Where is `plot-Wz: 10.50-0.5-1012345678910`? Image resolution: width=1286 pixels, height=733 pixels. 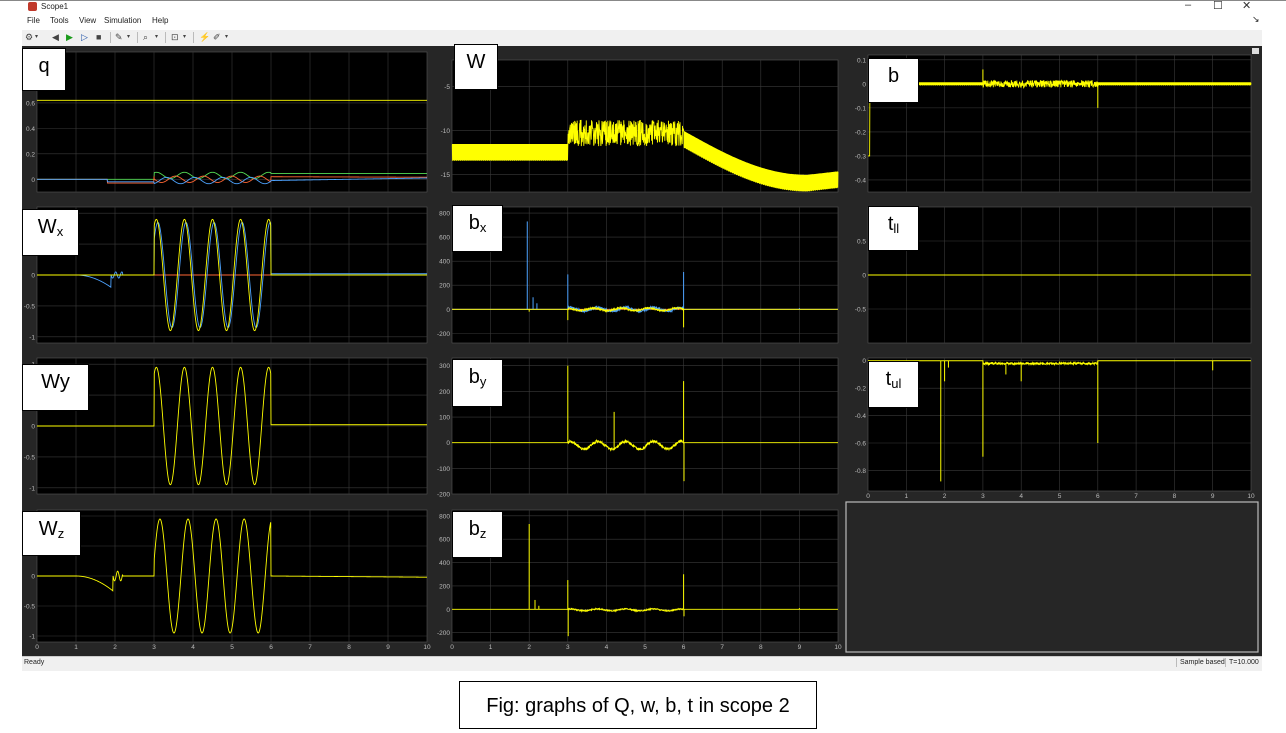 plot-Wz: 10.50-0.5-1012345678910 is located at coordinates (227, 580).